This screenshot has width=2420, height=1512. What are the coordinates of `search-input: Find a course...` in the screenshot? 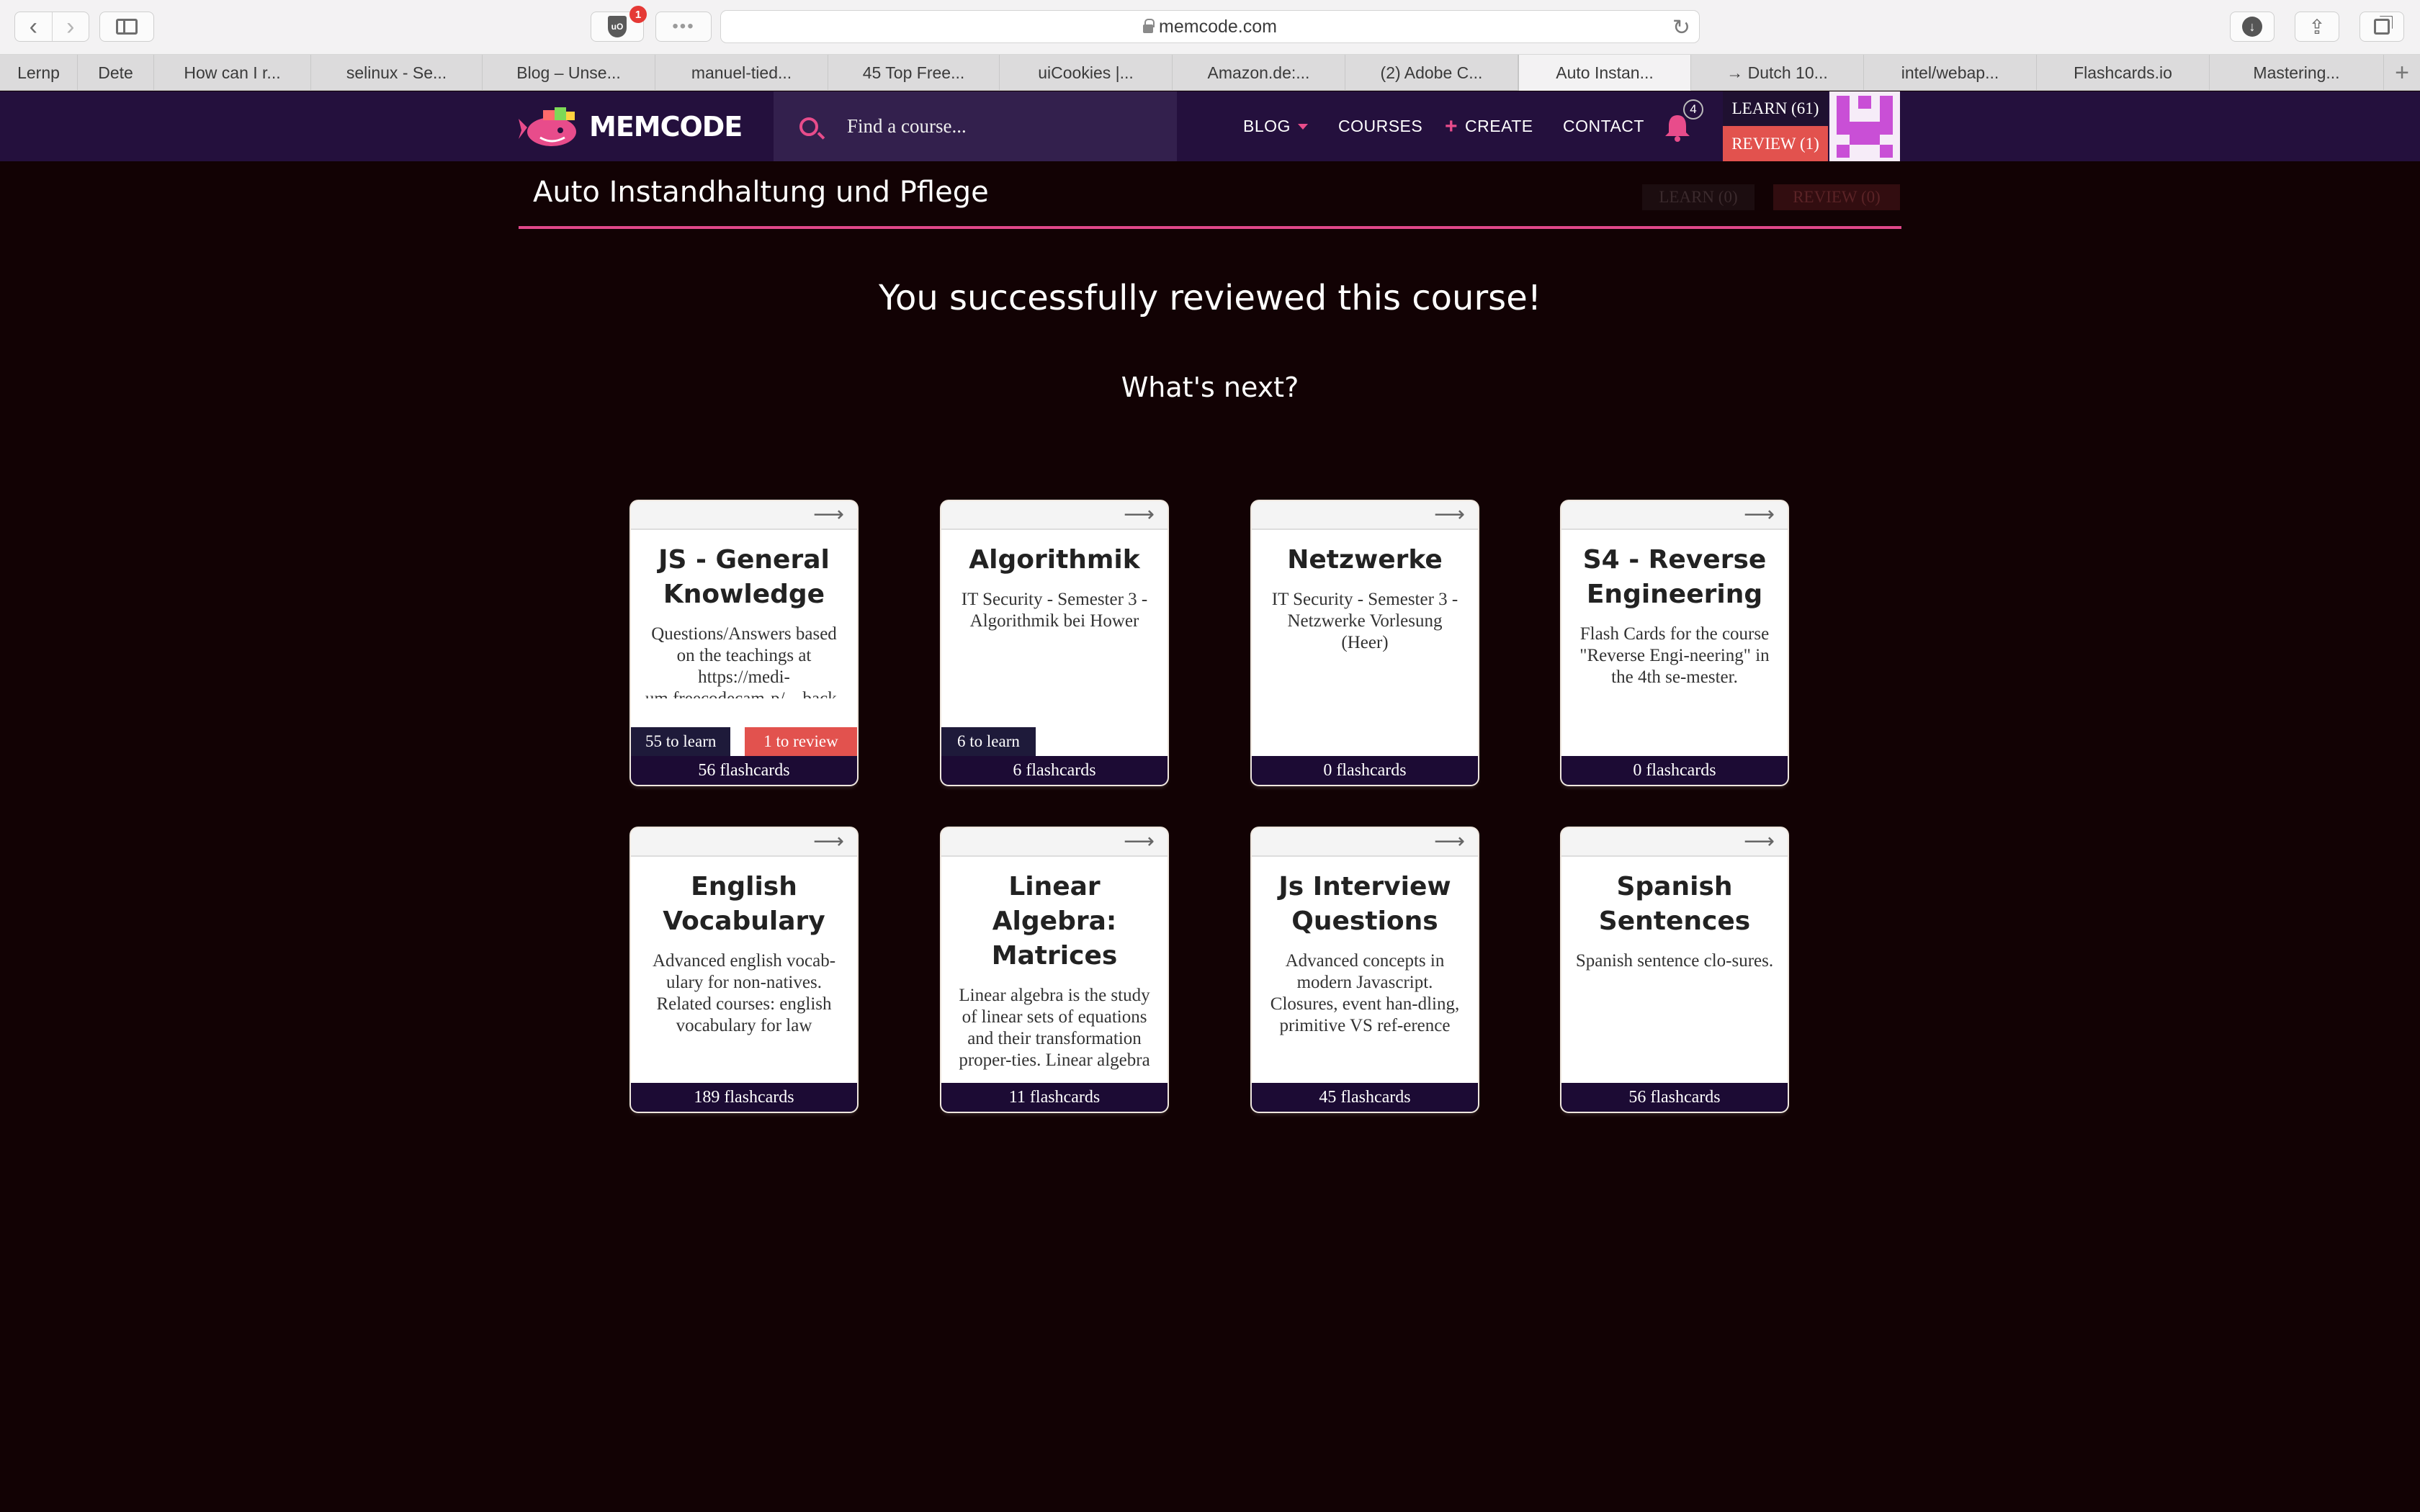 It's located at (975, 126).